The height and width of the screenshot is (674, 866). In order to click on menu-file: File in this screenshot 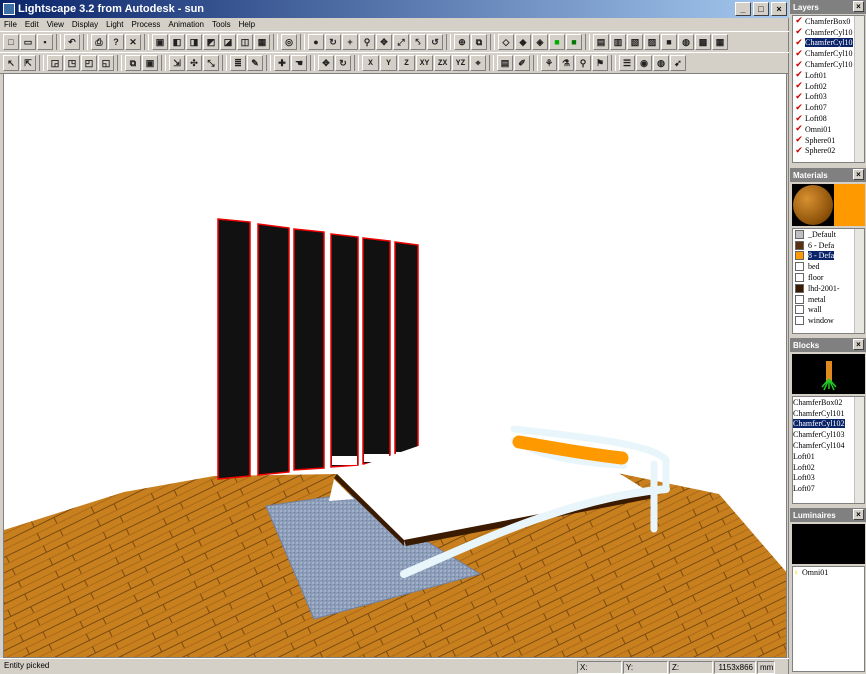, I will do `click(10, 24)`.